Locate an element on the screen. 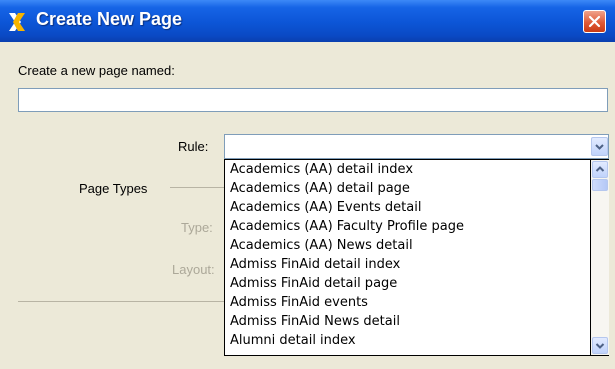  scroll-up-button is located at coordinates (600, 169).